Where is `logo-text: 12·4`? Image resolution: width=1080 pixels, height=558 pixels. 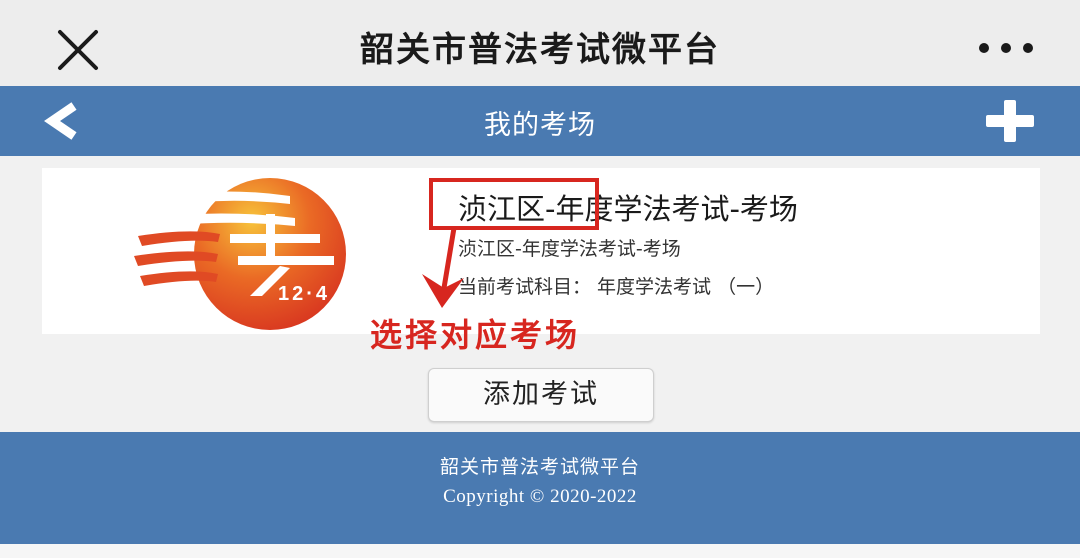
logo-text: 12·4 is located at coordinates (304, 294).